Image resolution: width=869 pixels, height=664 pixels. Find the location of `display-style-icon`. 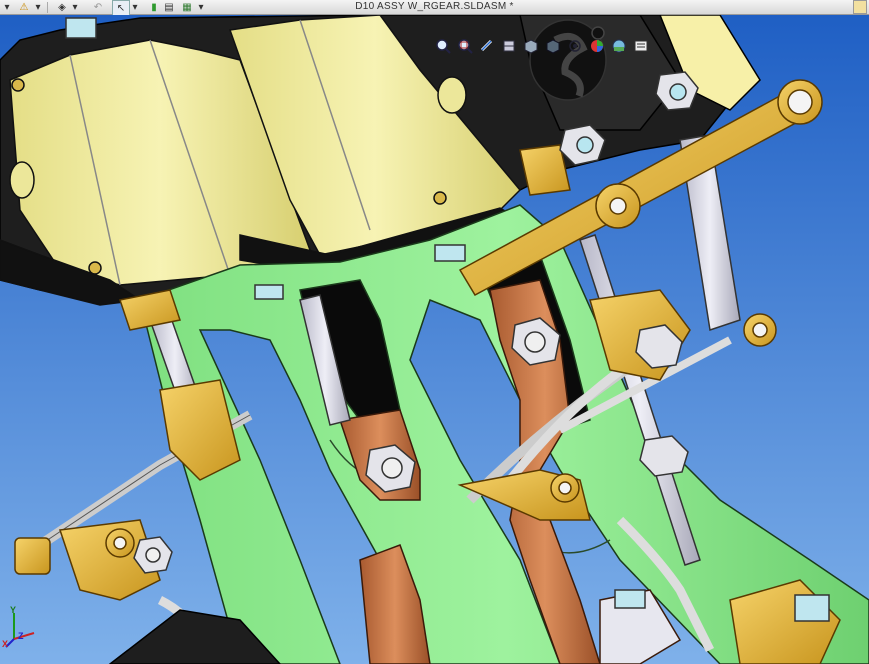

display-style-icon is located at coordinates (553, 46).